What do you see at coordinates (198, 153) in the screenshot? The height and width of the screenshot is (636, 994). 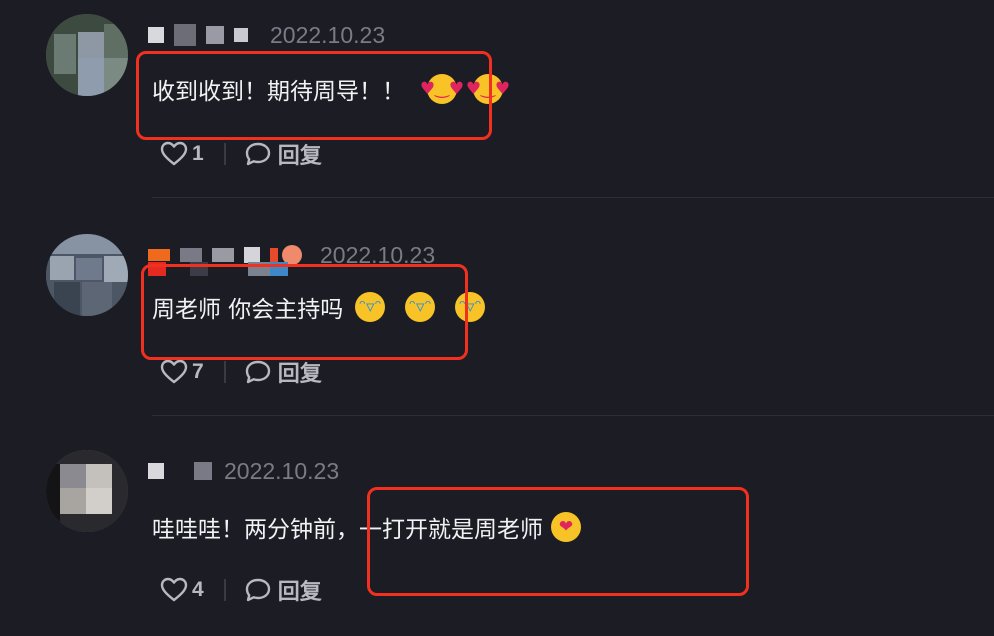 I see `like-count: 1` at bounding box center [198, 153].